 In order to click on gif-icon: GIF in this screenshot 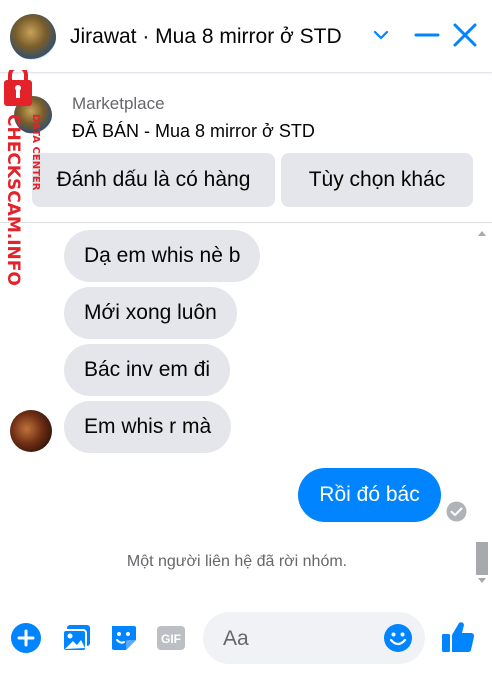, I will do `click(171, 638)`.